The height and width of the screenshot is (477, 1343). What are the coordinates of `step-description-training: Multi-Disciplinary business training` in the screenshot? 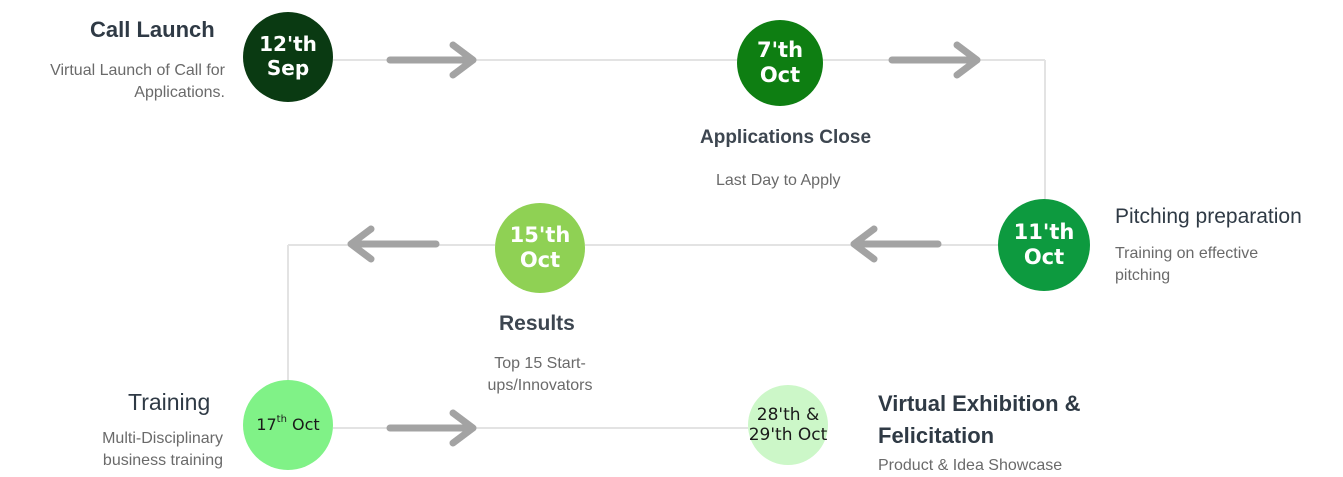 It's located at (162, 450).